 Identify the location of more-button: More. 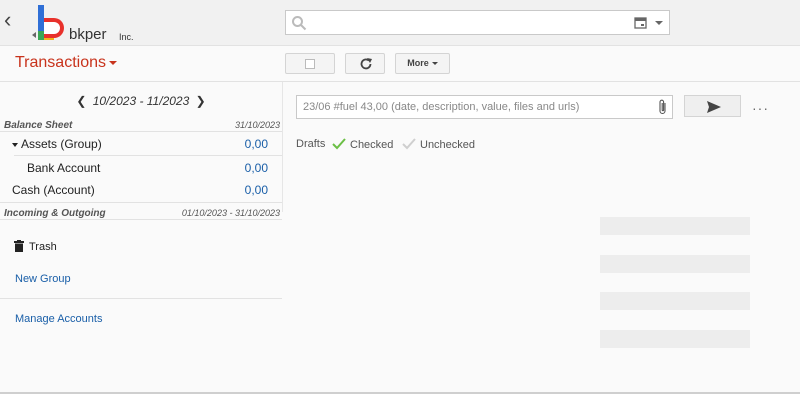
(422, 63).